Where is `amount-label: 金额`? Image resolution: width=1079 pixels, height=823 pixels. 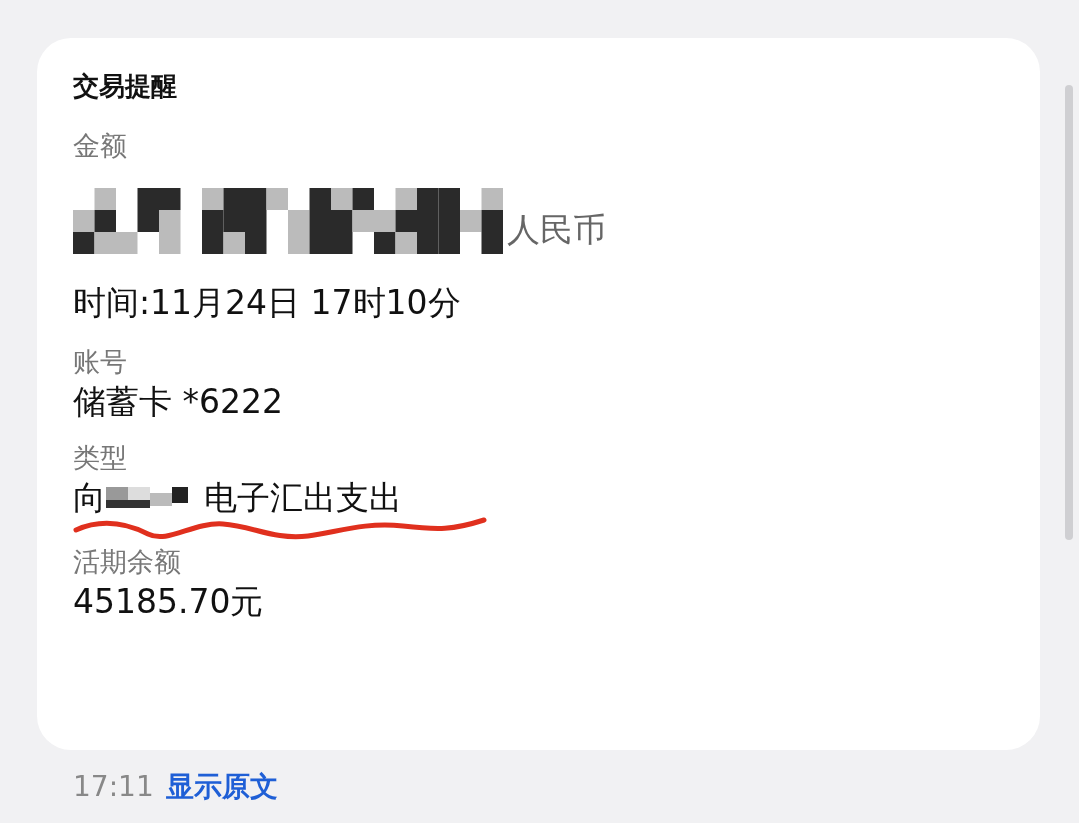
amount-label: 金额 is located at coordinates (100, 146).